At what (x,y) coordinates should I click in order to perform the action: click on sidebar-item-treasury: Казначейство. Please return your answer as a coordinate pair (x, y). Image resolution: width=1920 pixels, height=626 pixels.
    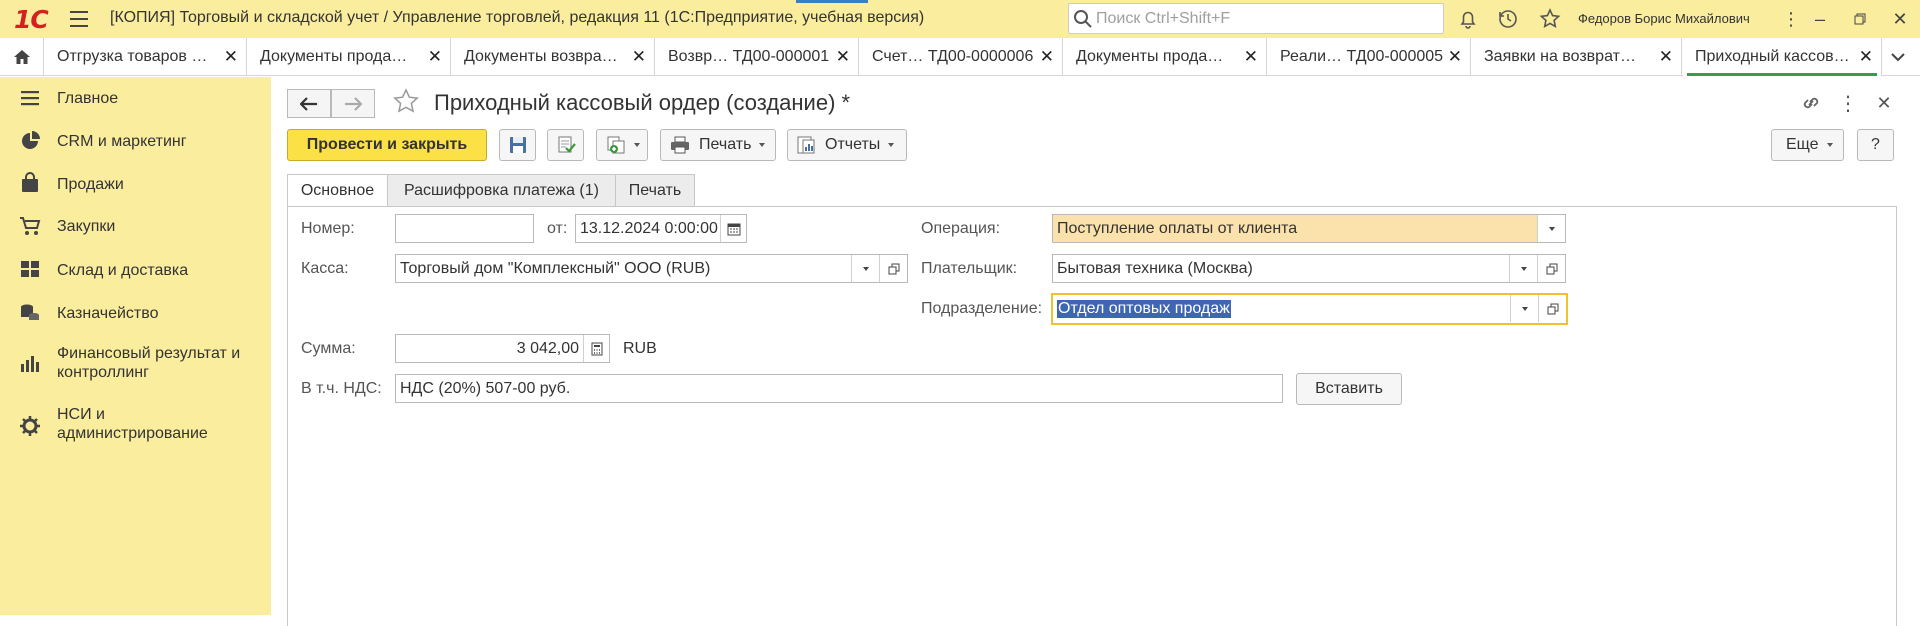
    Looking at the image, I should click on (135, 311).